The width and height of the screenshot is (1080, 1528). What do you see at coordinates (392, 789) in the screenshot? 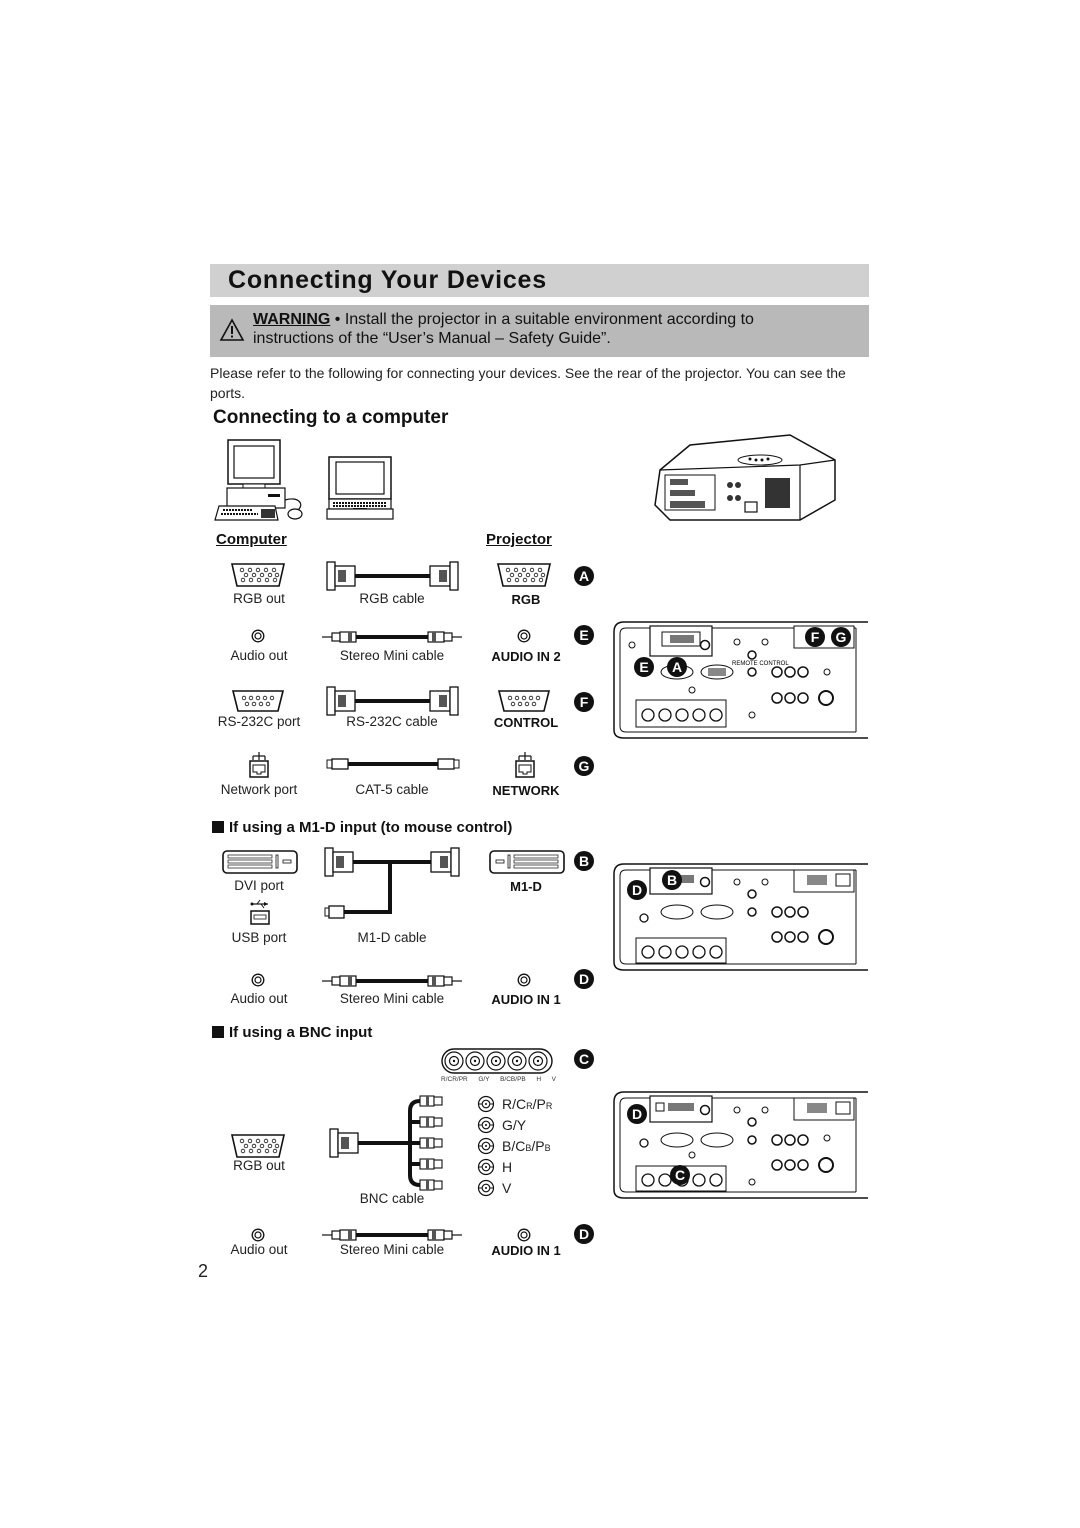
I see `cable-label: CAT-5 cable` at bounding box center [392, 789].